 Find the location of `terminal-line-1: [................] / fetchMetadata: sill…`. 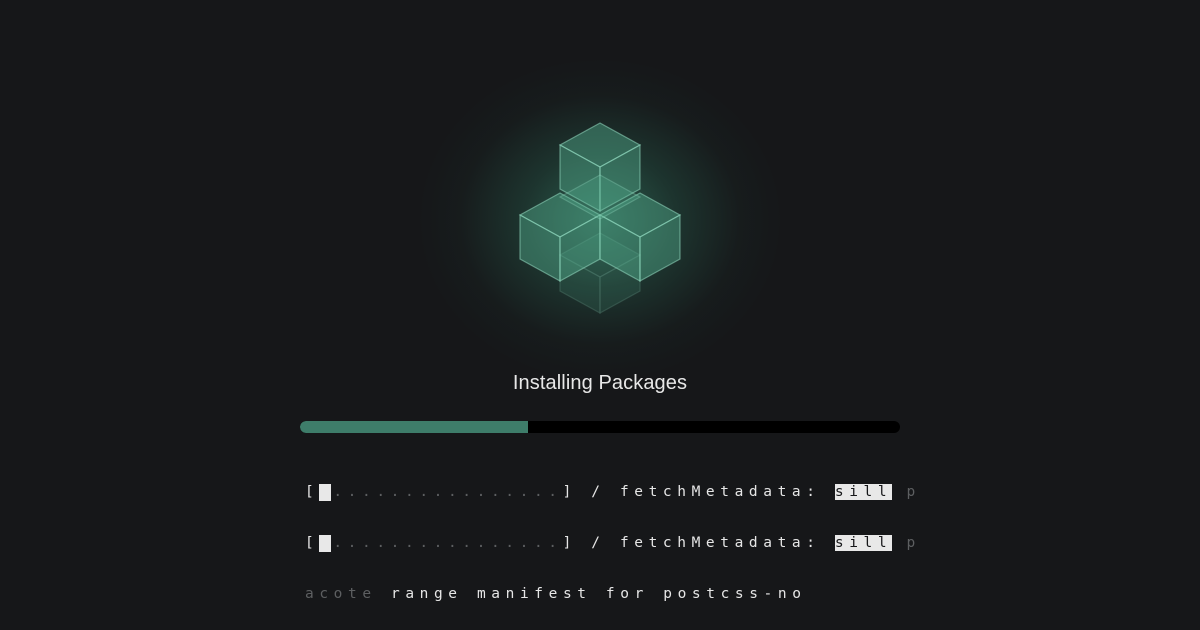

terminal-line-1: [................] / fetchMetadata: sill… is located at coordinates (610, 492).